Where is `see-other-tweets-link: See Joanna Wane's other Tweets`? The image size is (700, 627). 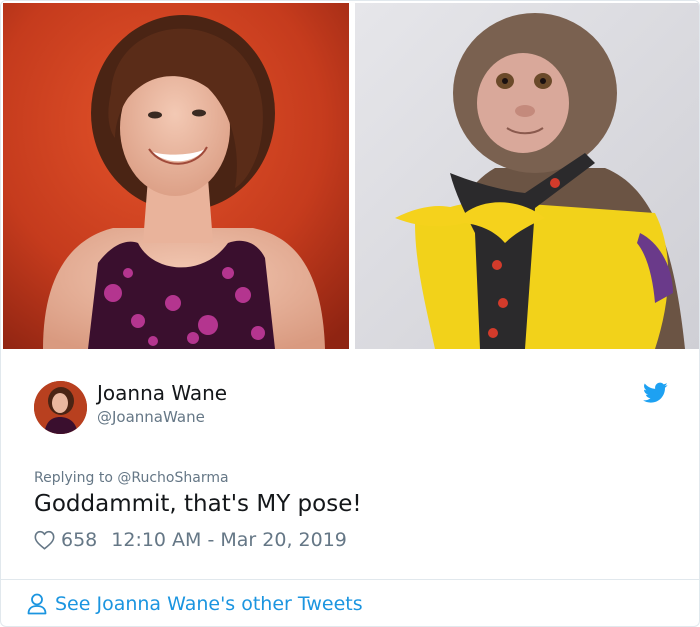 see-other-tweets-link: See Joanna Wane's other Tweets is located at coordinates (195, 604).